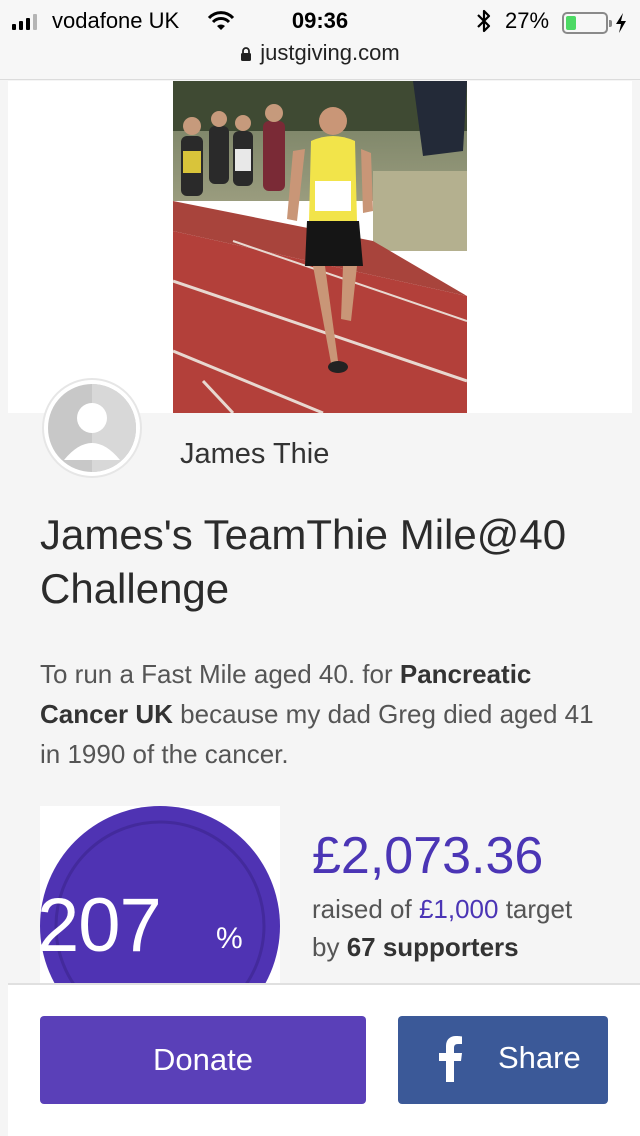 The width and height of the screenshot is (640, 1136). Describe the element at coordinates (587, 23) in the screenshot. I see `battery-icon` at that location.